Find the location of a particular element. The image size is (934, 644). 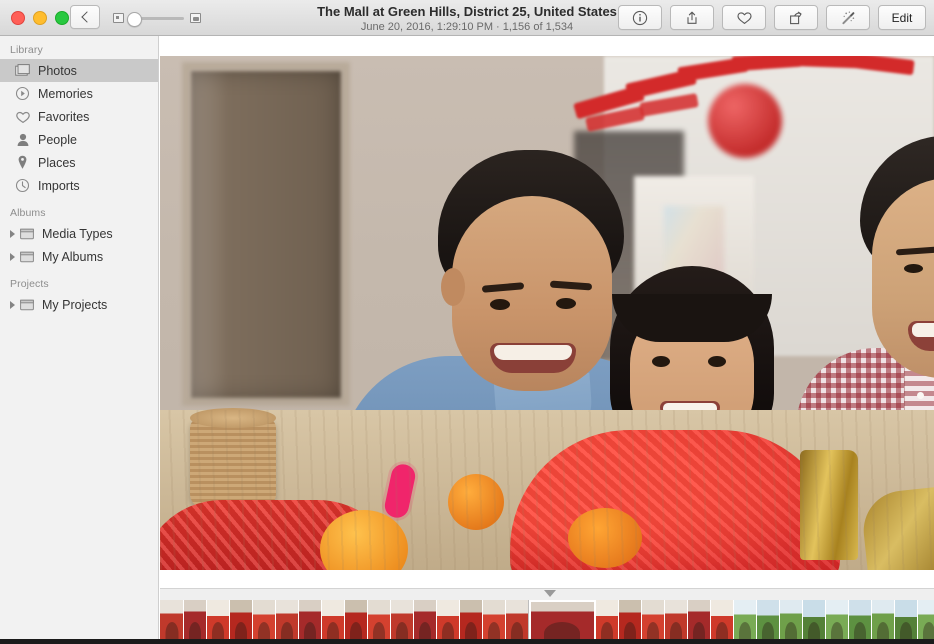

sidebar-item-places: Places is located at coordinates (79, 162).